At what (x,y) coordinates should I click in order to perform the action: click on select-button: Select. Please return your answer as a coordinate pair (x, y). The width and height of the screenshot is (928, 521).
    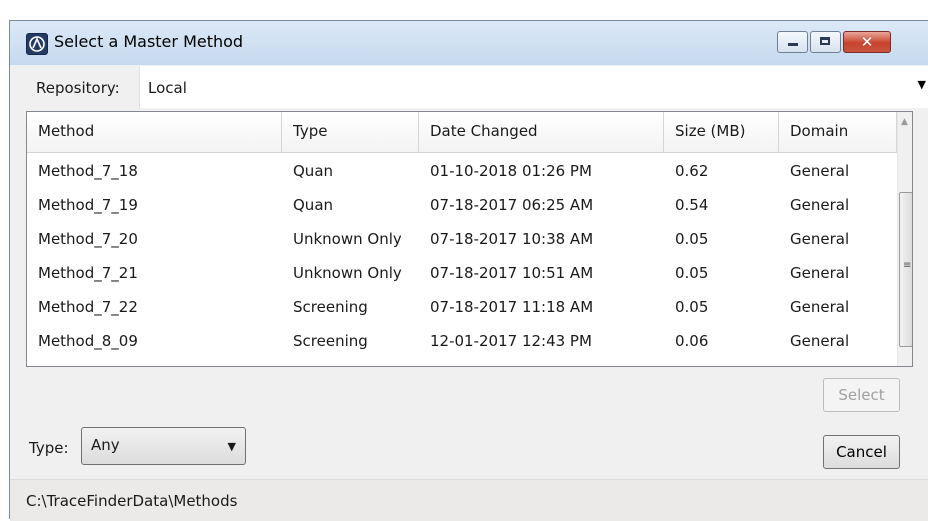
    Looking at the image, I should click on (861, 395).